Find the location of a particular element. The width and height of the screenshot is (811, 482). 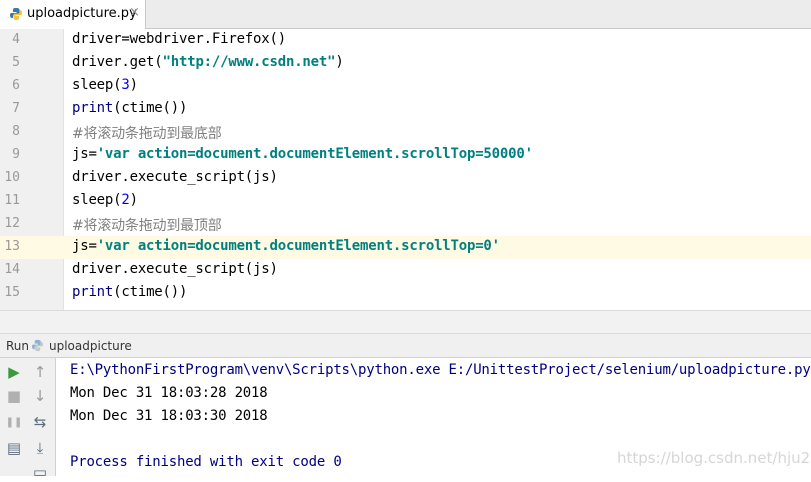

stop-icon: ■ is located at coordinates (14, 396).